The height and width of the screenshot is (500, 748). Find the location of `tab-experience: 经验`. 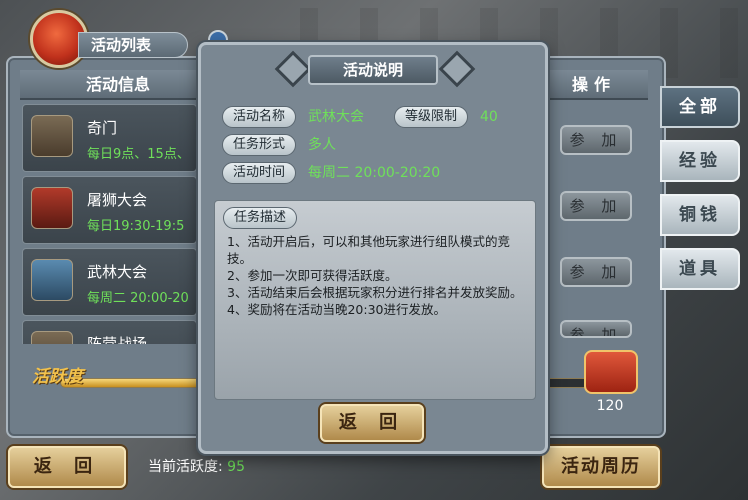

tab-experience: 经验 is located at coordinates (700, 161).